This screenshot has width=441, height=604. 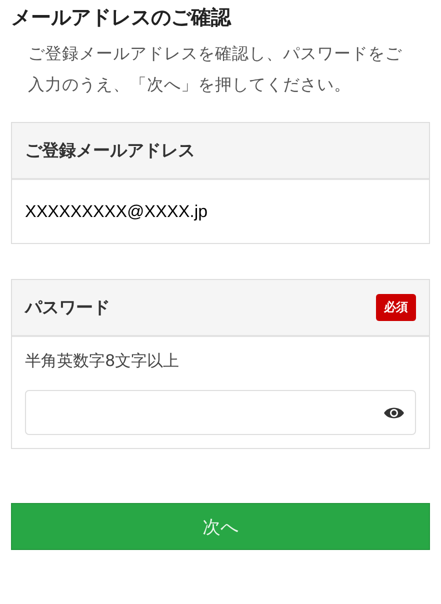 What do you see at coordinates (121, 17) in the screenshot?
I see `page-title: メールアドレスのご確認` at bounding box center [121, 17].